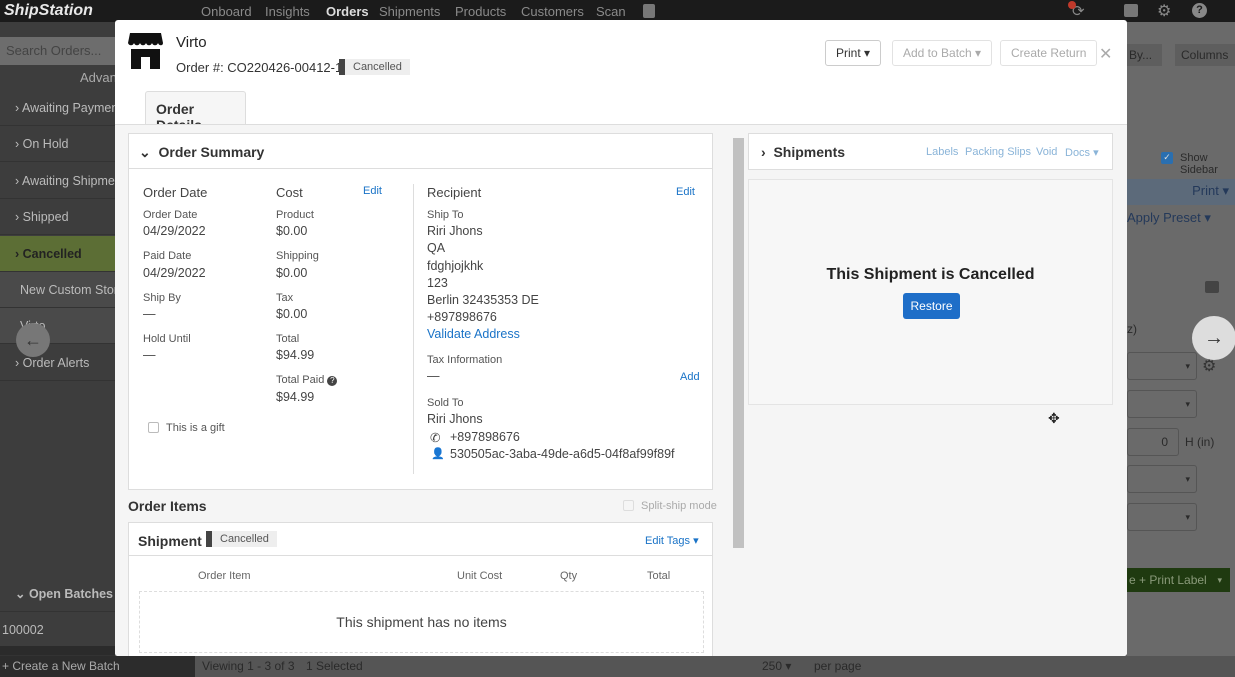 This screenshot has width=1235, height=677. I want to click on validate-address-link: Validate Address, so click(473, 334).